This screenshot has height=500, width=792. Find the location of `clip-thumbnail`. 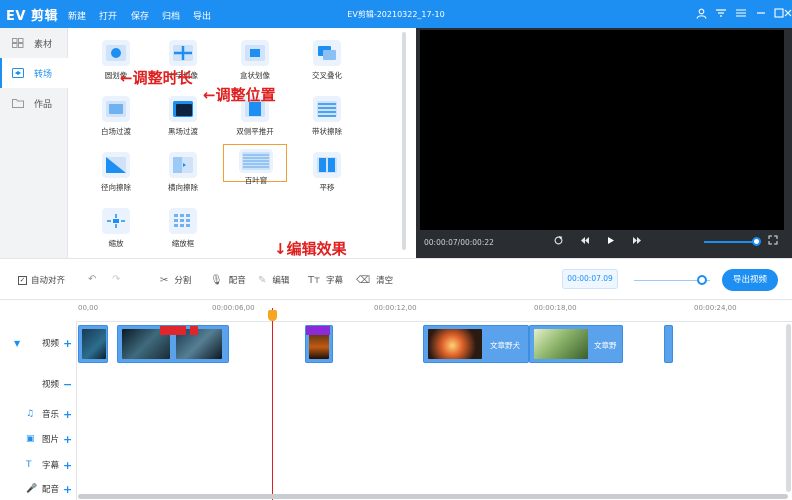

clip-thumbnail is located at coordinates (561, 344).